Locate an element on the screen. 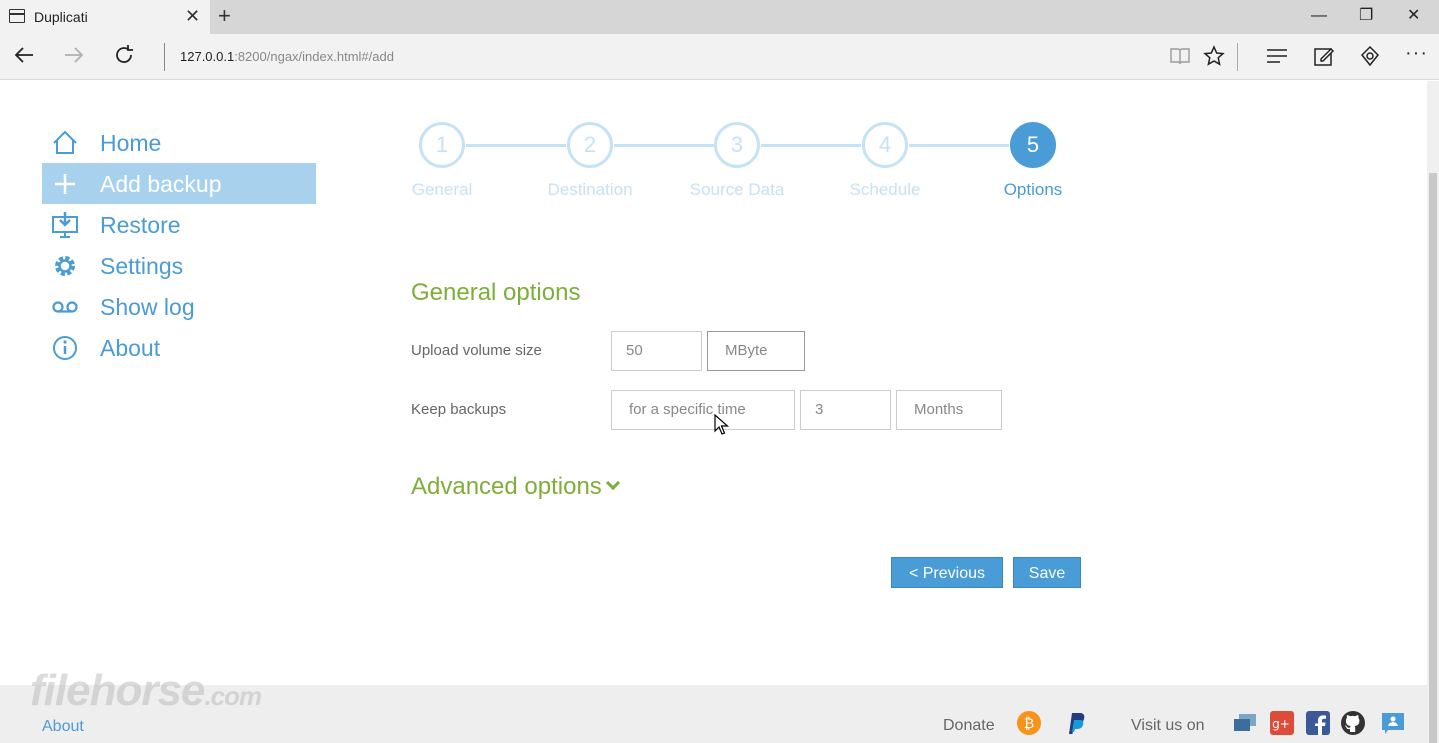 This screenshot has width=1439, height=743. step-options: 5 Options is located at coordinates (1033, 161).